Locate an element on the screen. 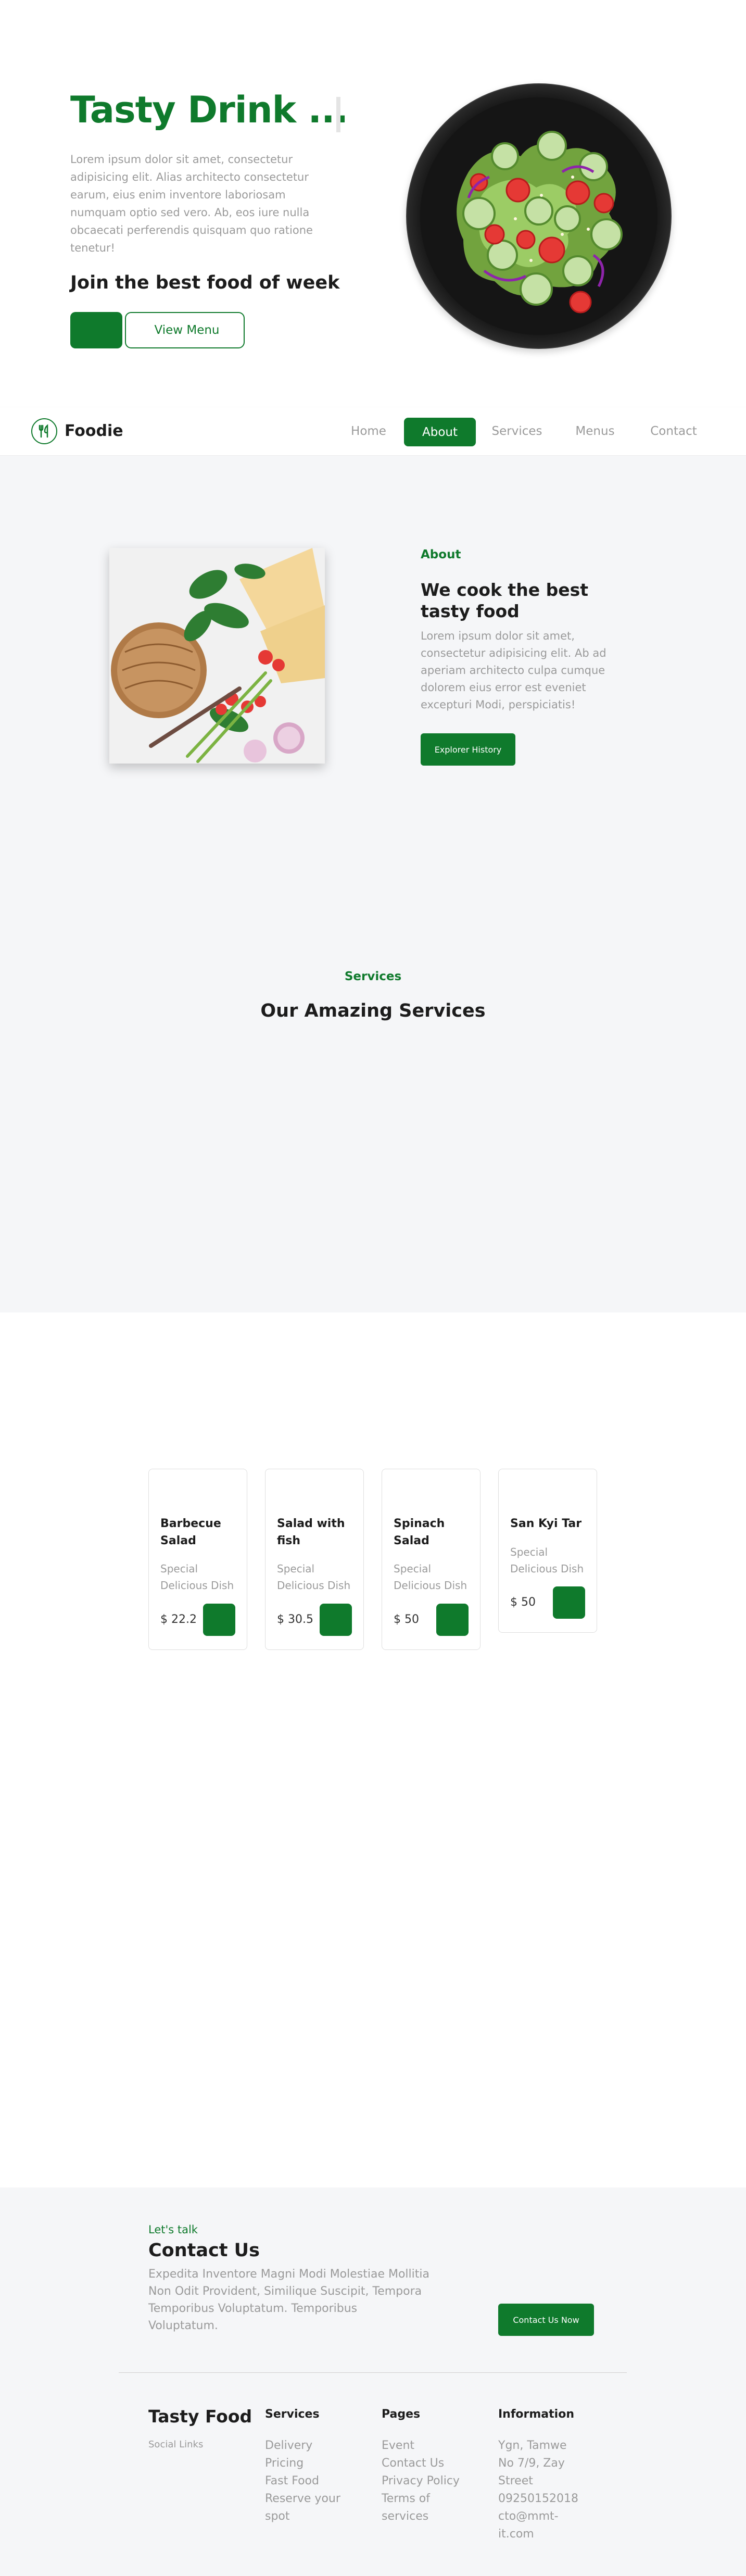 Image resolution: width=746 pixels, height=2576 pixels. contact-tag: Let's talk is located at coordinates (173, 2229).